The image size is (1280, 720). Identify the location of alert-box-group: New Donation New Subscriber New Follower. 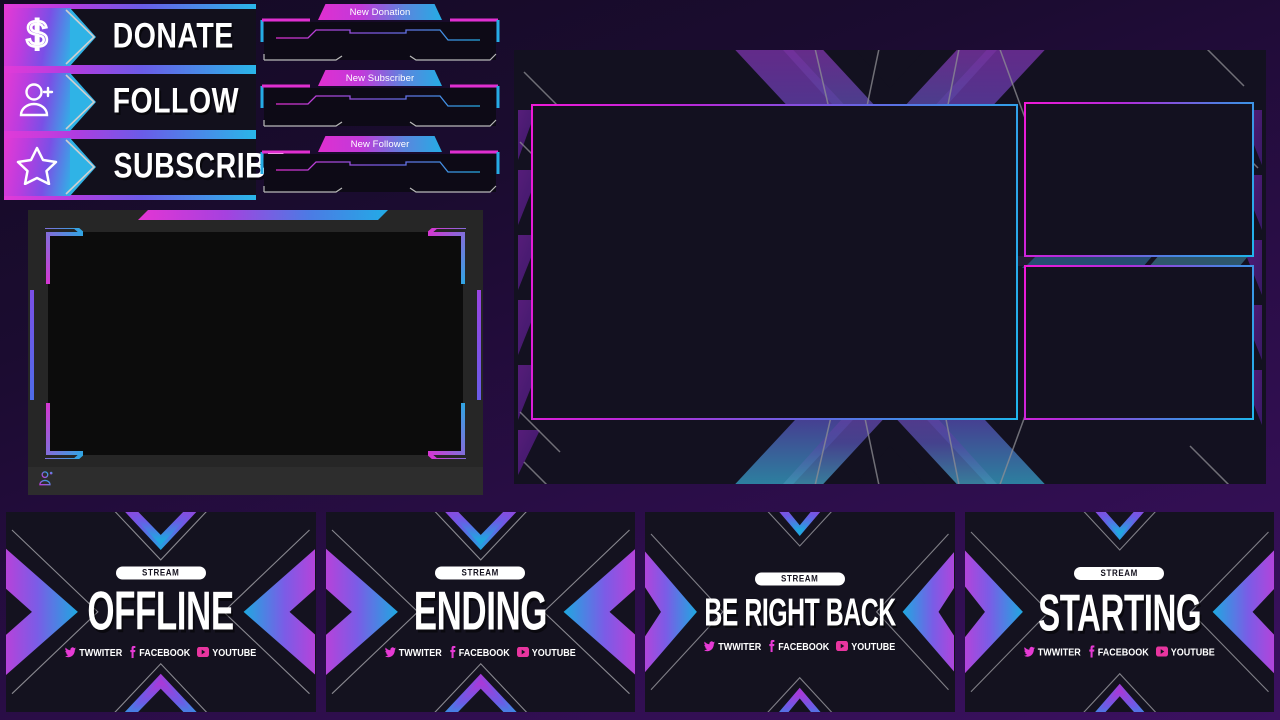
(380, 102).